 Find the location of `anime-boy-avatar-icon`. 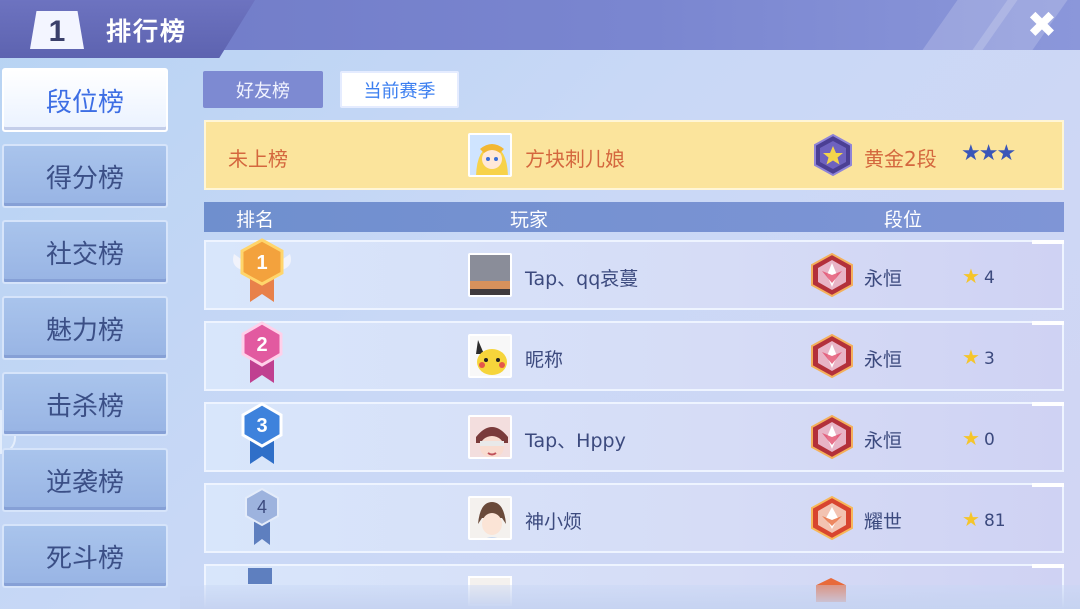

anime-boy-avatar-icon is located at coordinates (490, 518).